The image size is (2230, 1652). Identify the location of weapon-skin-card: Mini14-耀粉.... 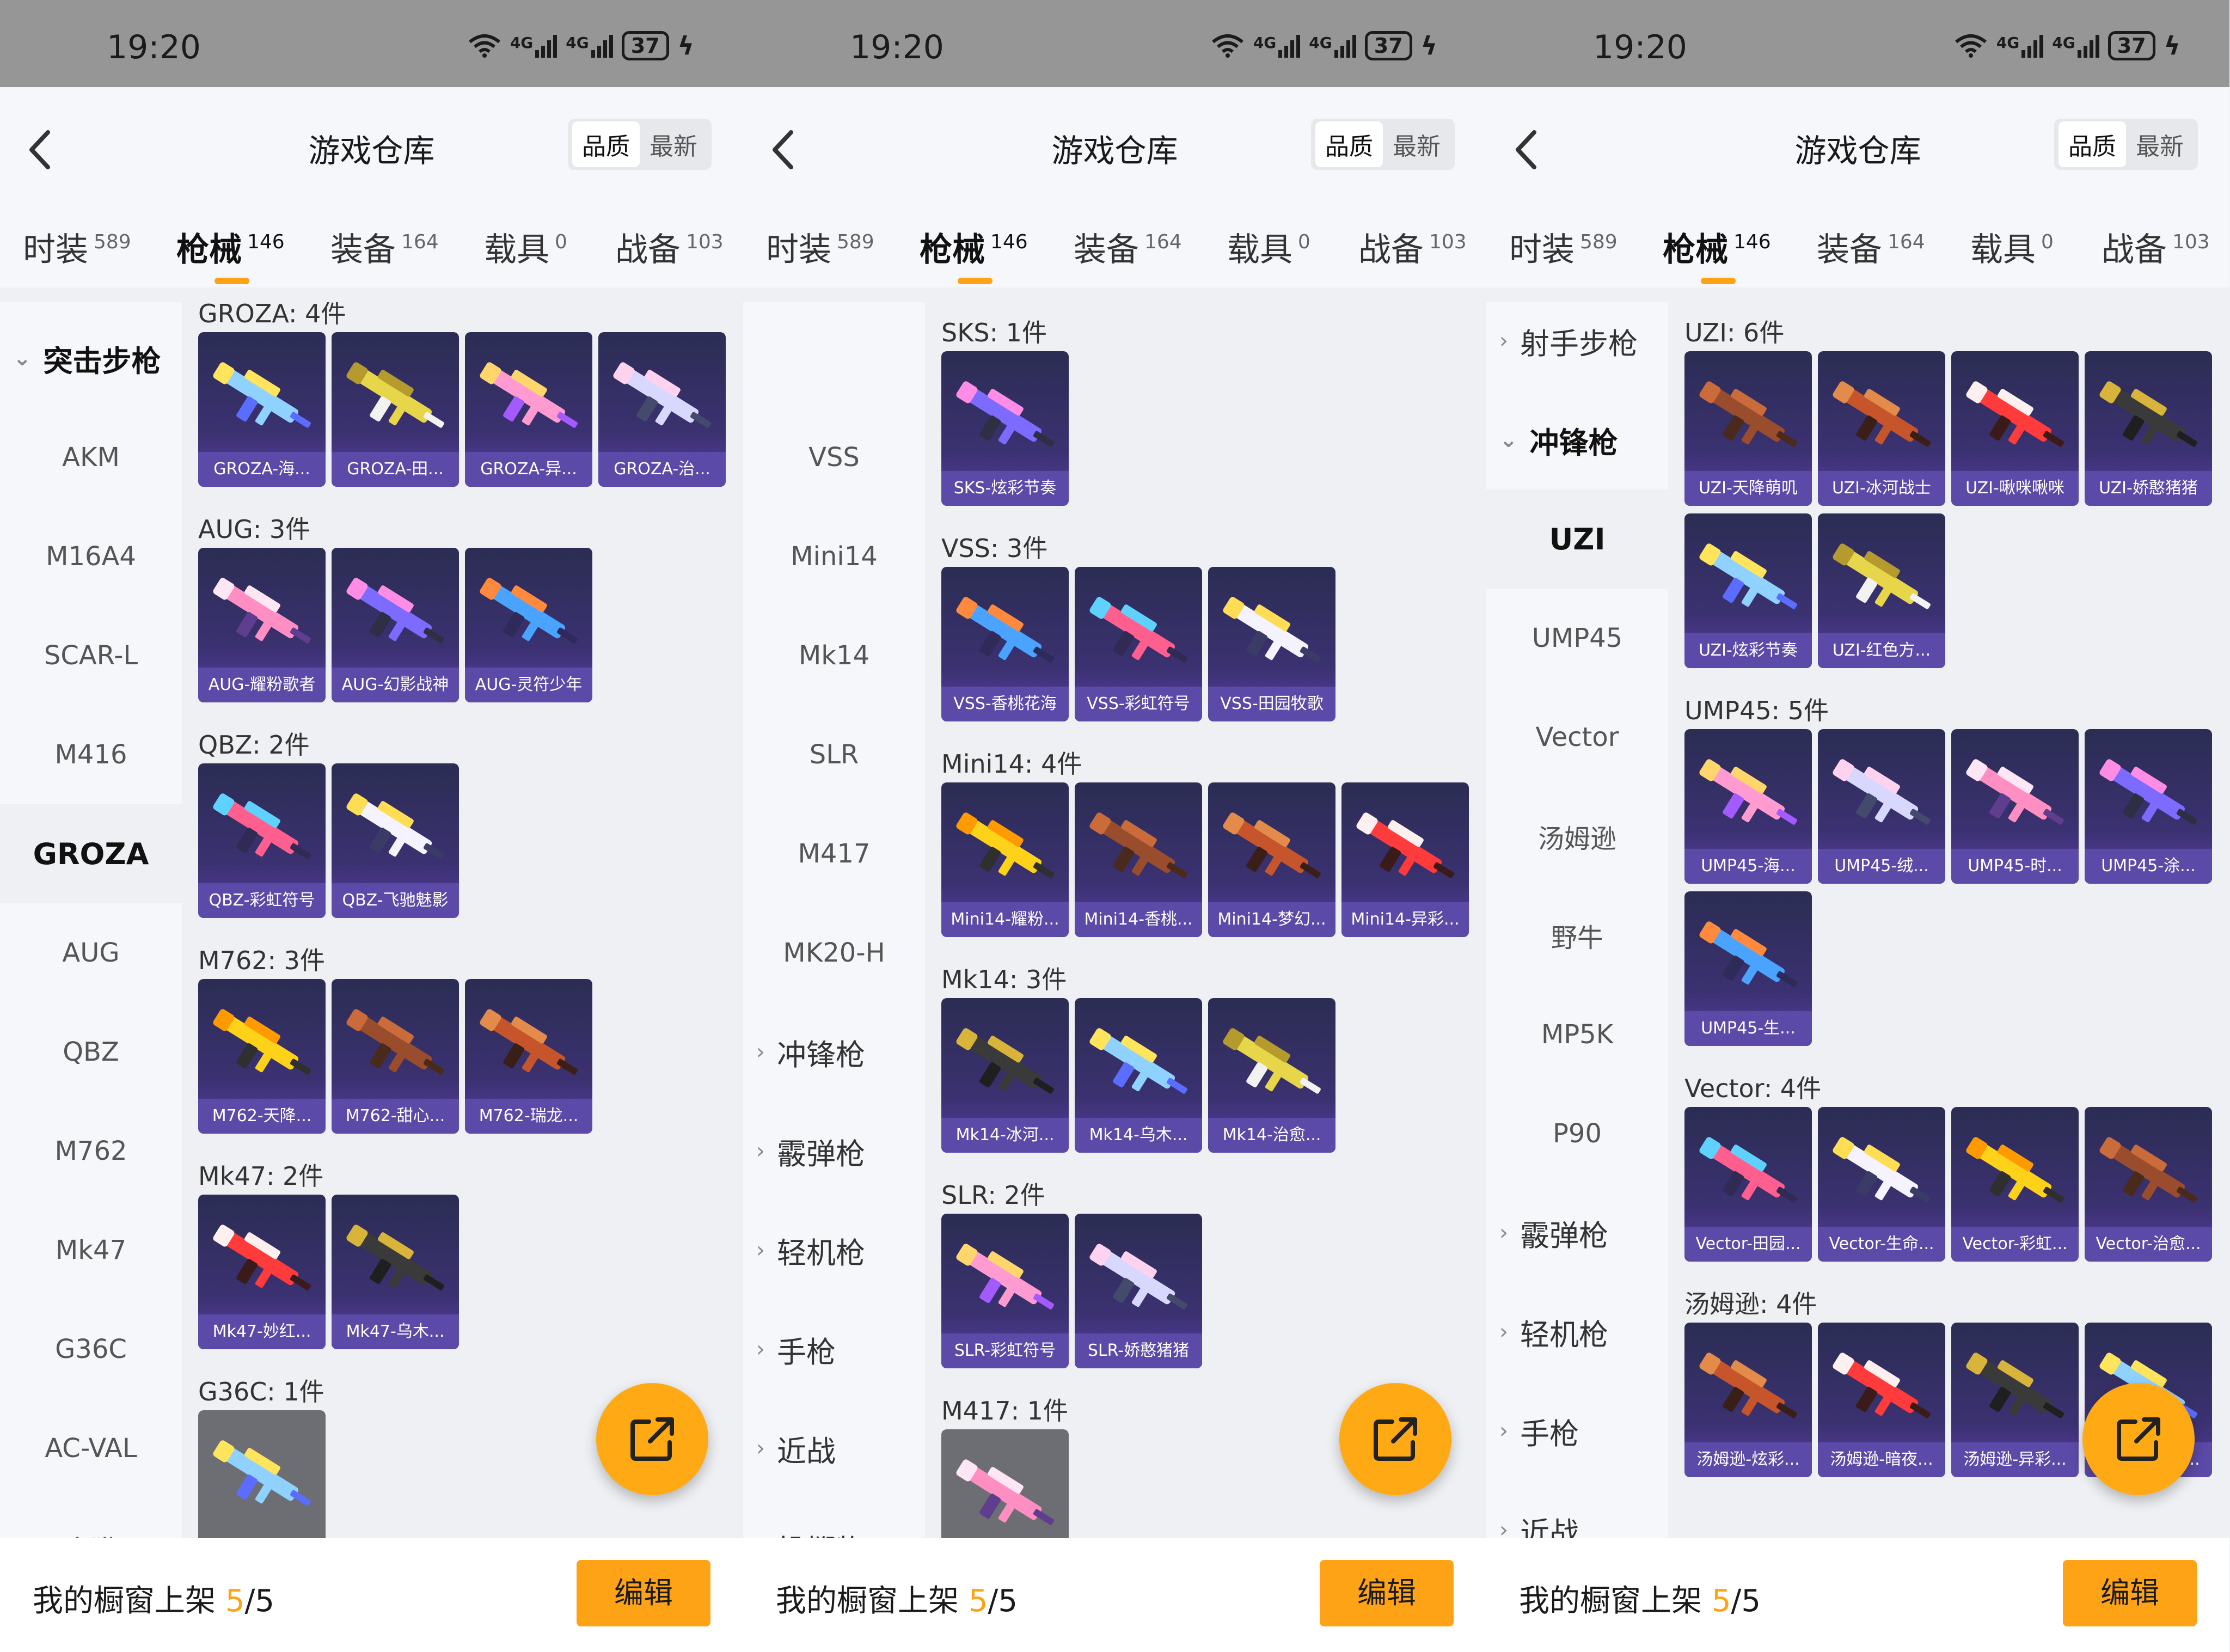
(1005, 859).